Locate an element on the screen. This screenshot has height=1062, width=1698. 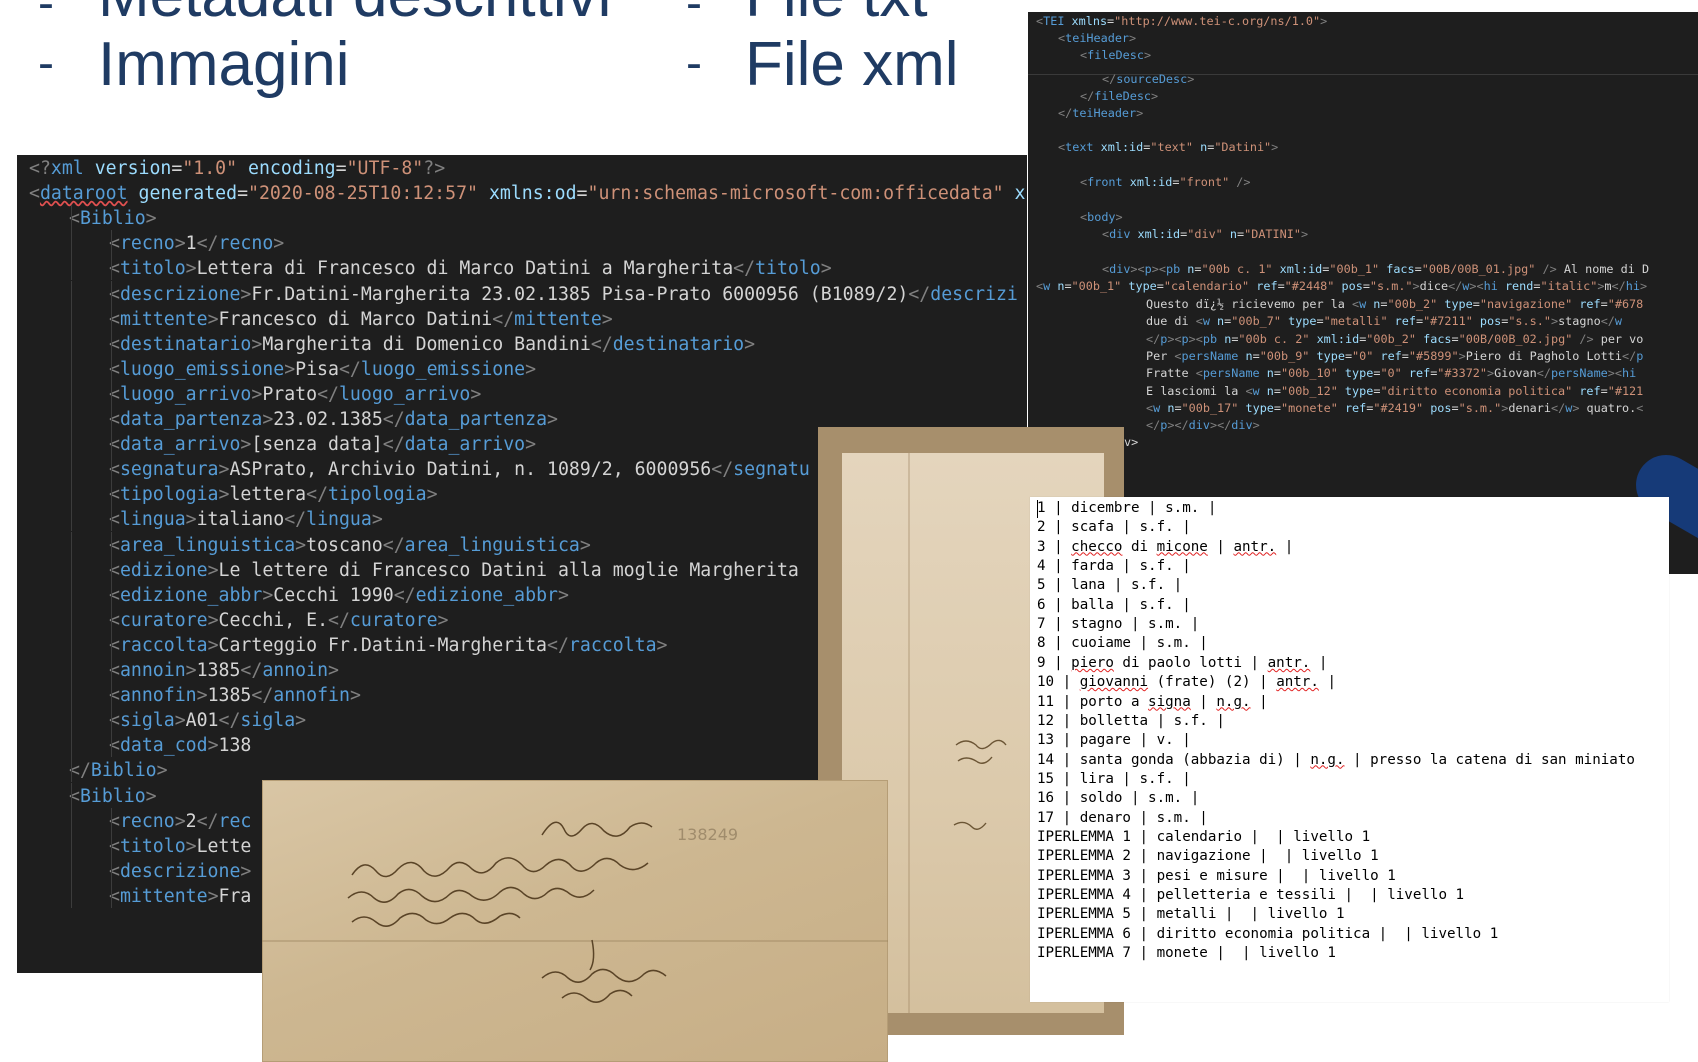
letter-photo-front: 138249 is located at coordinates (575, 921).